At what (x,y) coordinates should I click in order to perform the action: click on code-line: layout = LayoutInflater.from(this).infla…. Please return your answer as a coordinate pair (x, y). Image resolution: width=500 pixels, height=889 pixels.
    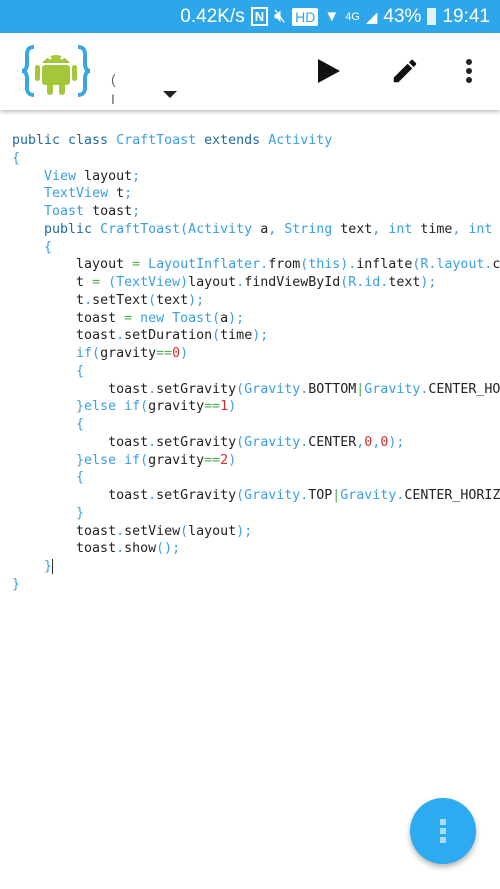
    Looking at the image, I should click on (256, 265).